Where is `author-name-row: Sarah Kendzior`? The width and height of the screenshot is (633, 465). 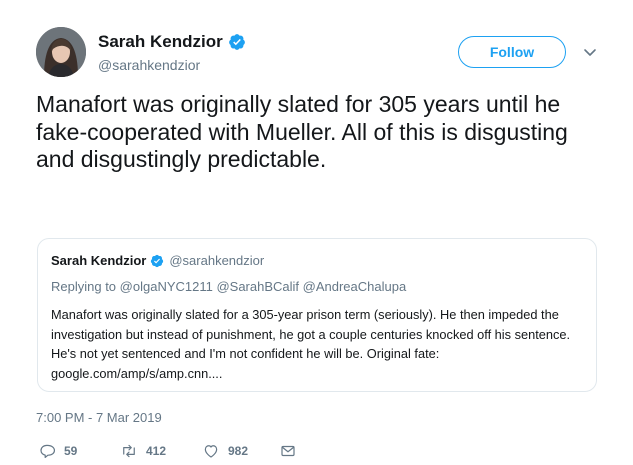 author-name-row: Sarah Kendzior is located at coordinates (172, 42).